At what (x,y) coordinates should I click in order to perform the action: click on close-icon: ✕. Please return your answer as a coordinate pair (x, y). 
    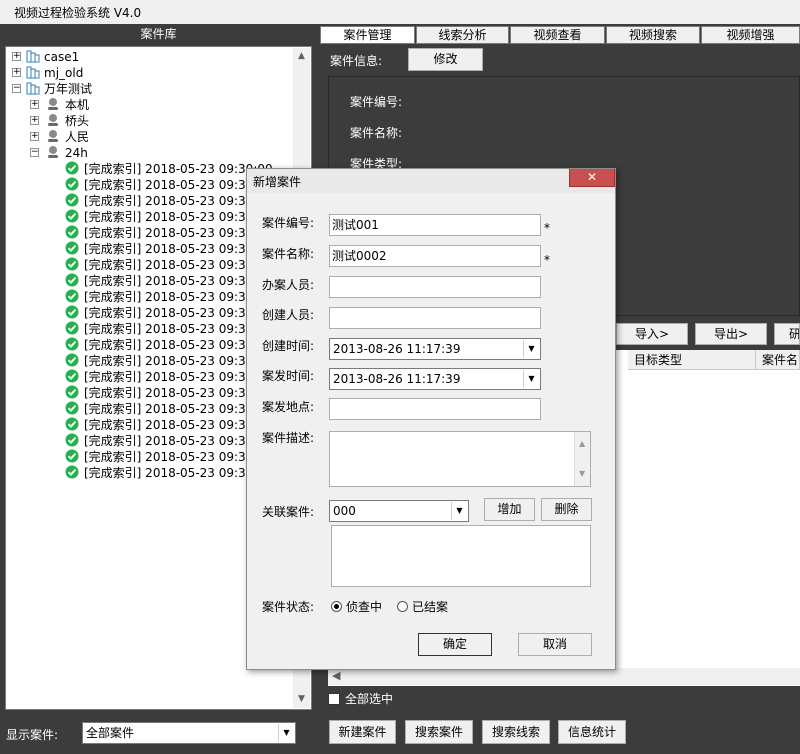
    Looking at the image, I should click on (592, 178).